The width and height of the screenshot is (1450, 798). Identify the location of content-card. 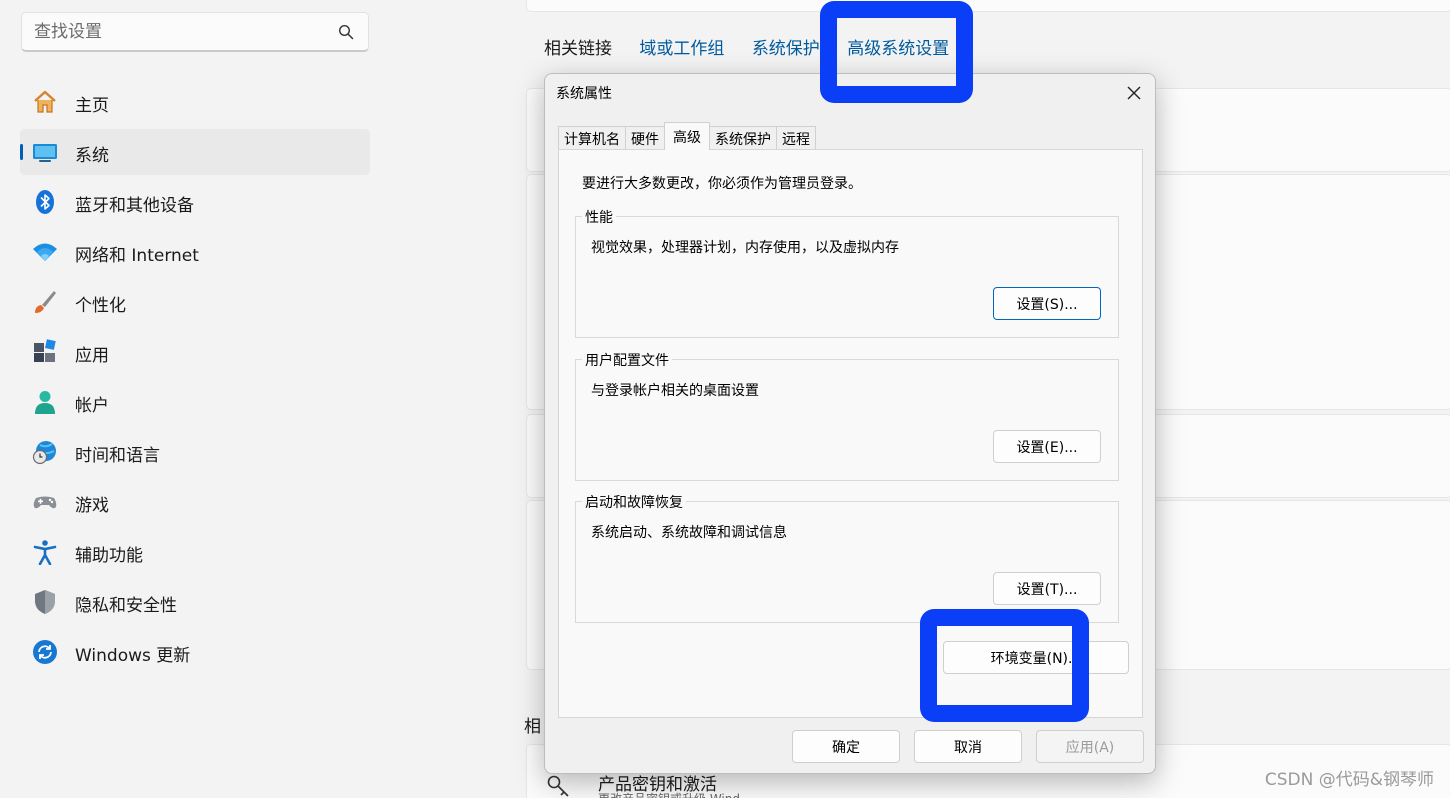
(988, 6).